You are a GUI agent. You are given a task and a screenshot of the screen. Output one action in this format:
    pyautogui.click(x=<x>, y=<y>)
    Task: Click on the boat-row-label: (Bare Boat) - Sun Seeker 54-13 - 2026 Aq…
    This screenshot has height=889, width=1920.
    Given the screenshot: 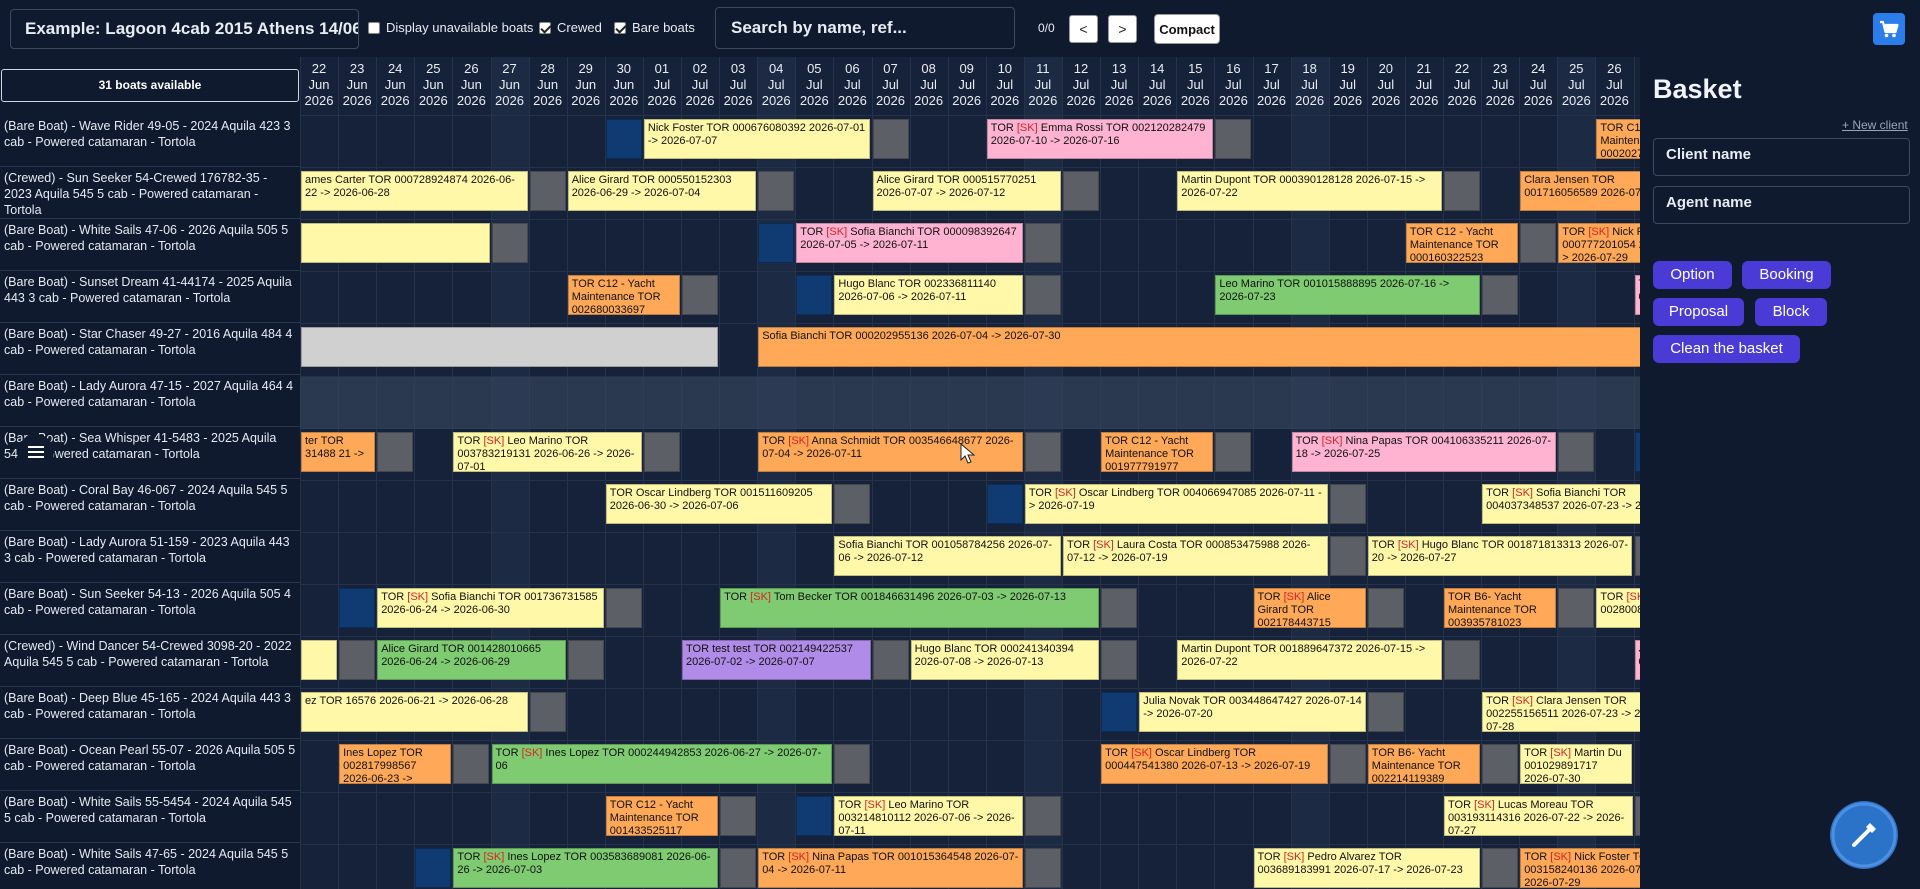 What is the action you would take?
    pyautogui.click(x=150, y=609)
    